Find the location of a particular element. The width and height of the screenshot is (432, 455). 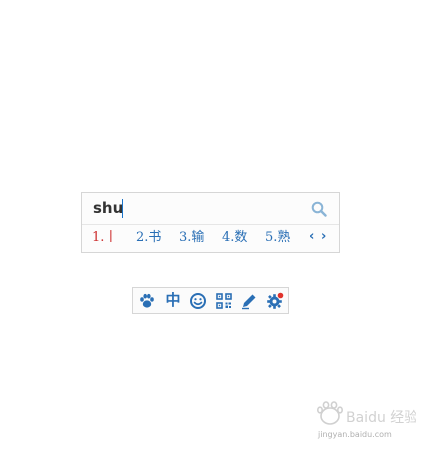

paw-icon is located at coordinates (147, 301).